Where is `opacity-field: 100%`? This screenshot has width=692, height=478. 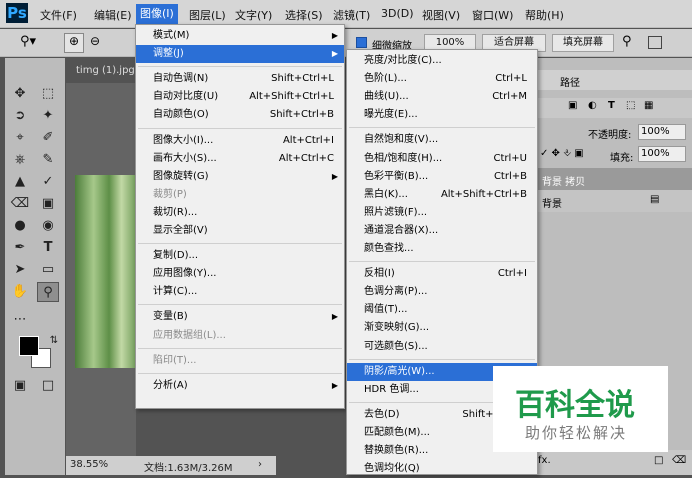
opacity-field: 100% is located at coordinates (662, 132).